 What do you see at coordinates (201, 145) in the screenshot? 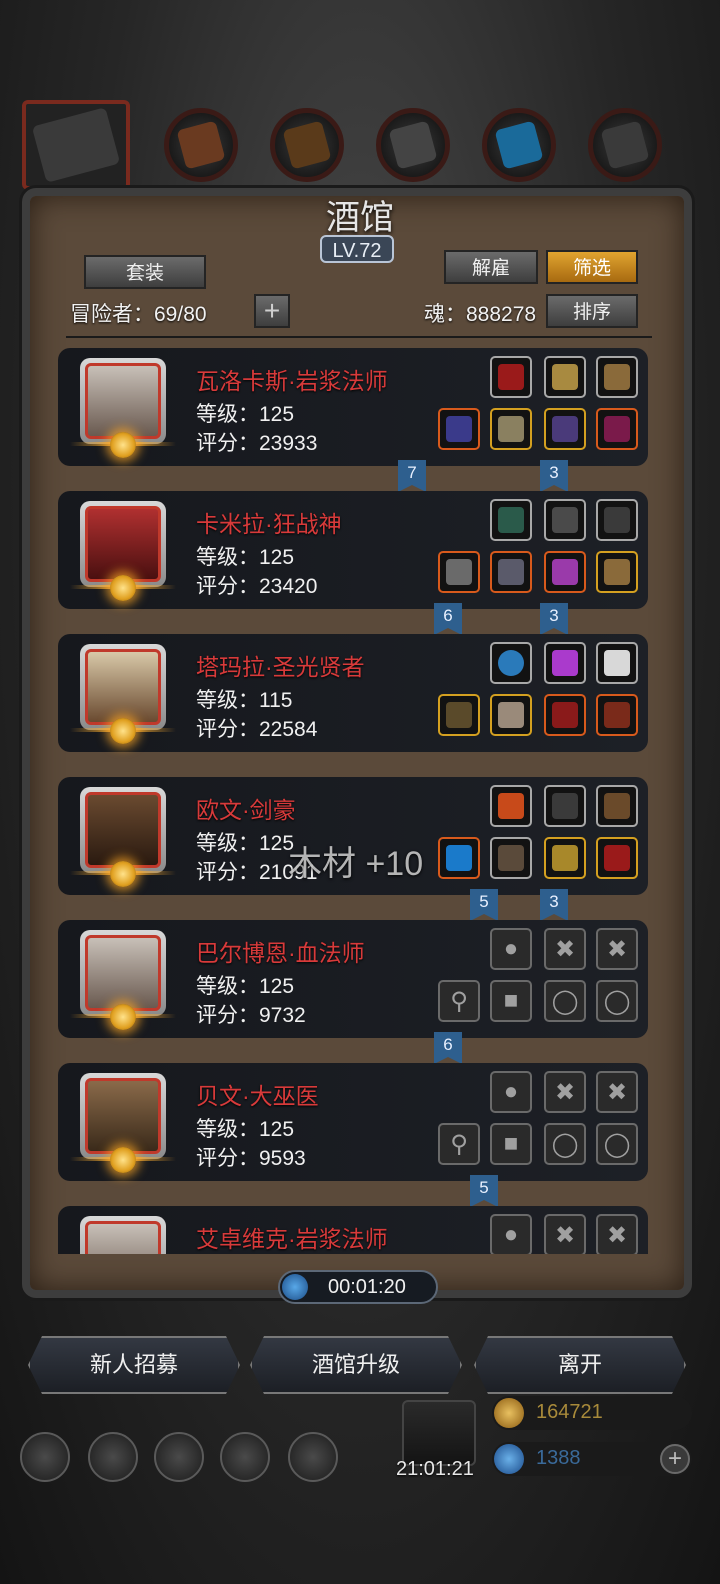
I see `category-armor-tab` at bounding box center [201, 145].